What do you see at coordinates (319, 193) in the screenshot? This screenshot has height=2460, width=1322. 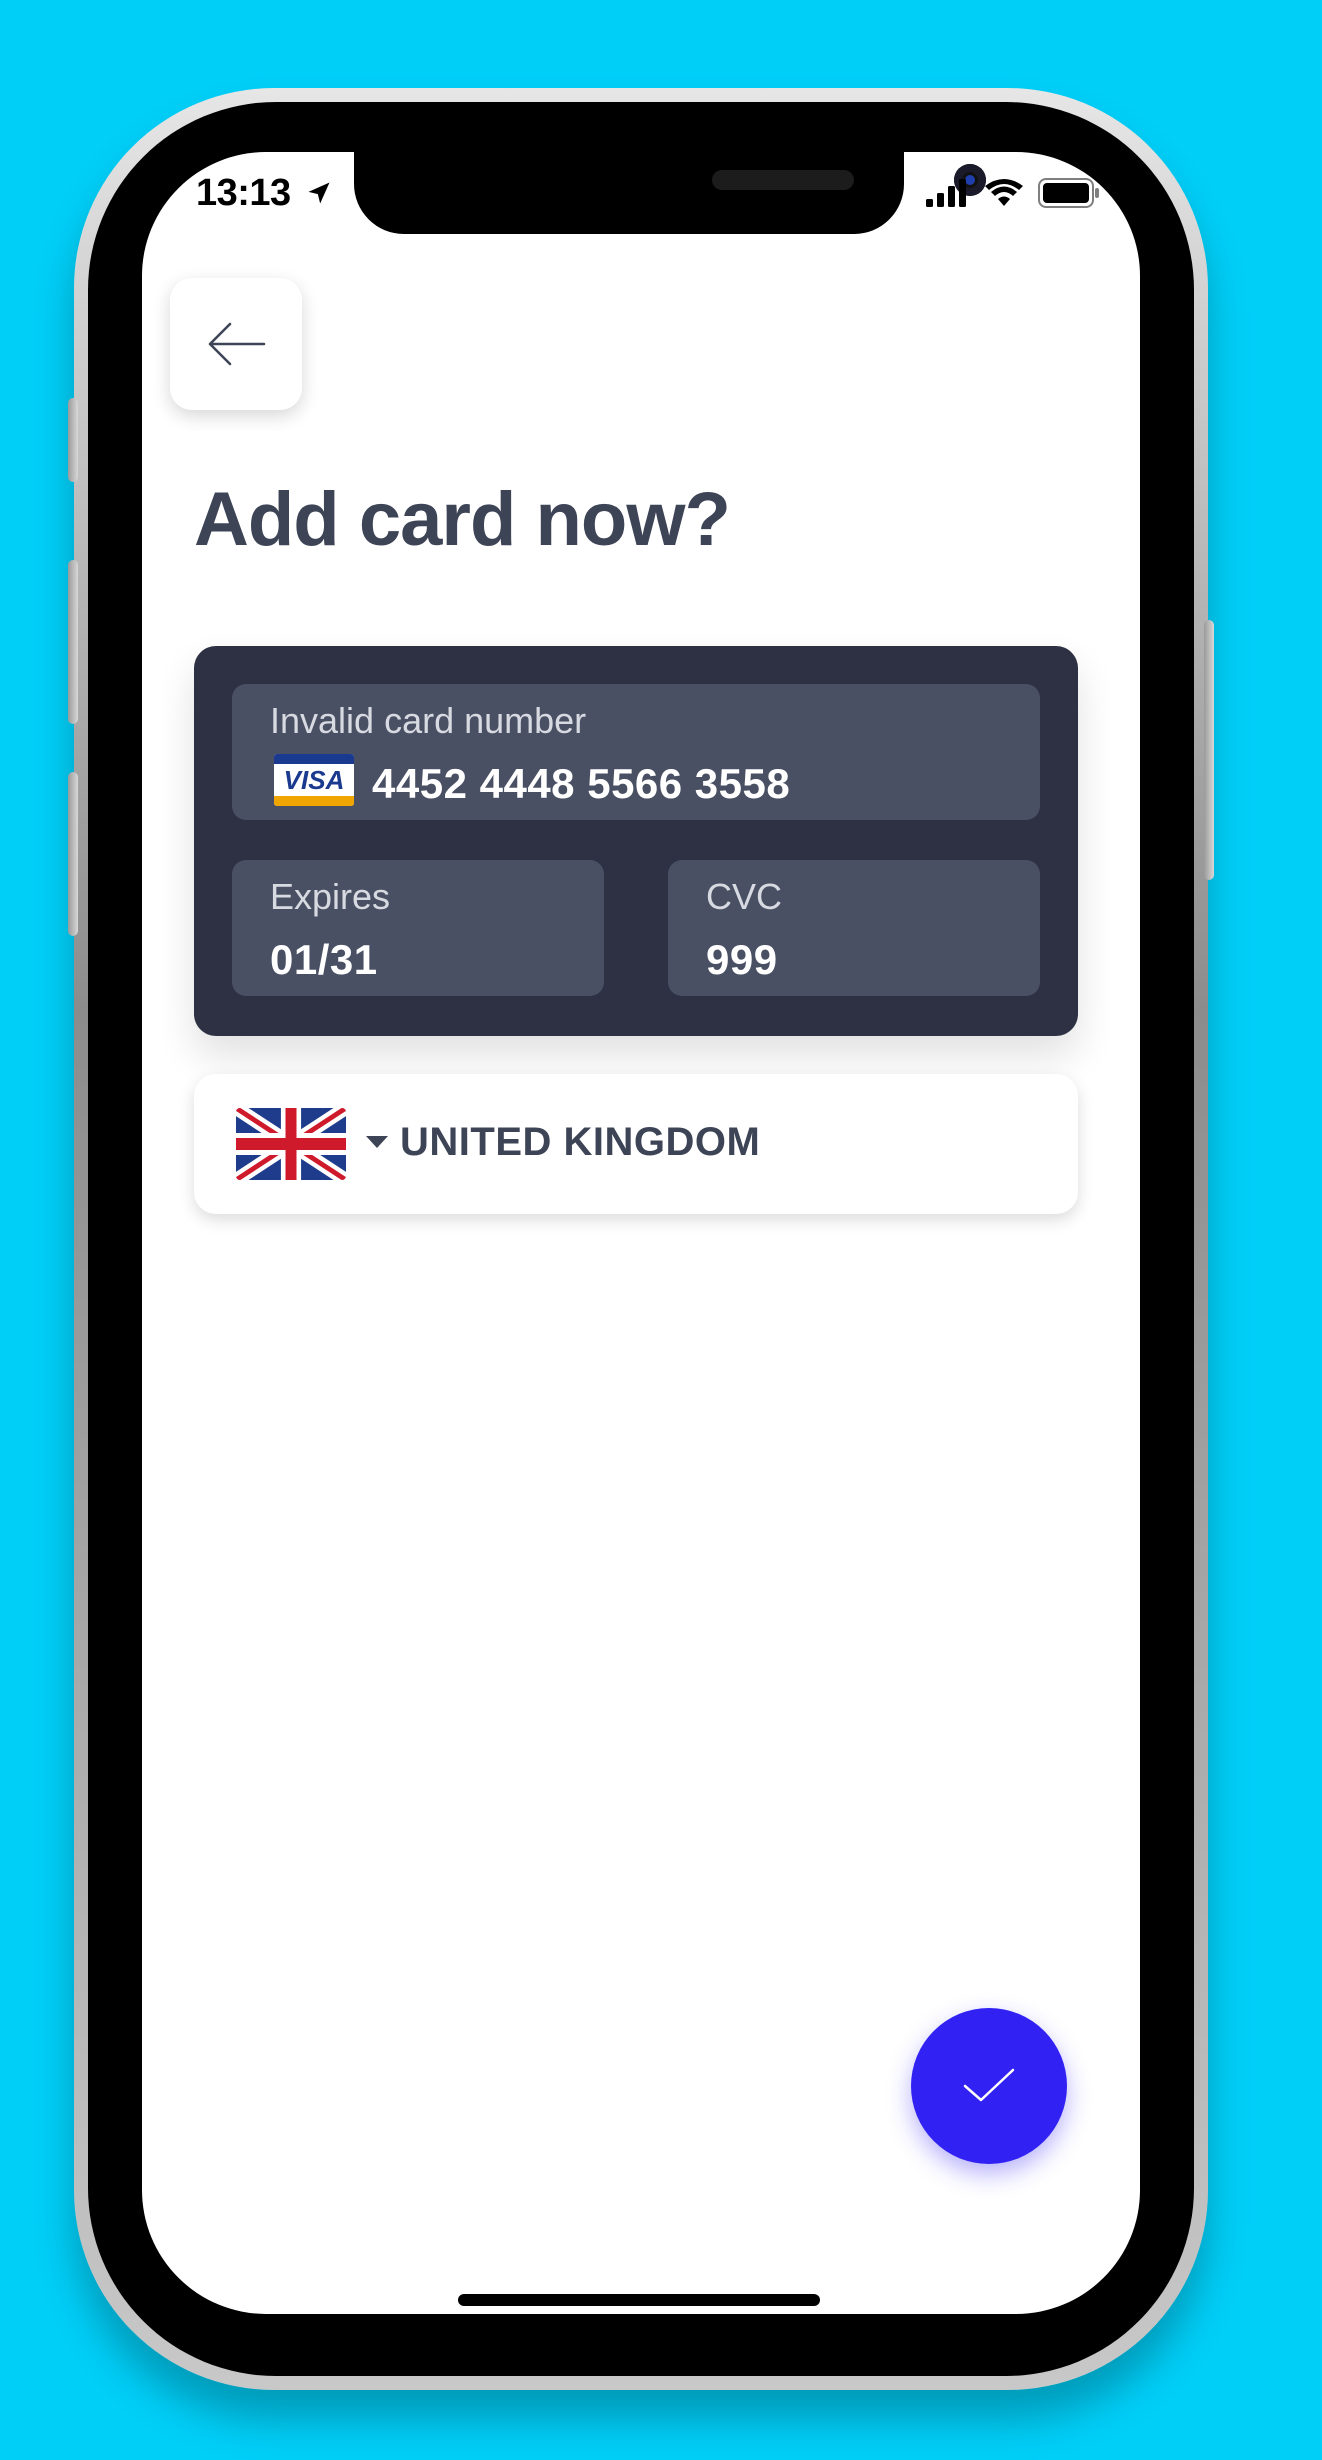 I see `location-arrow-icon` at bounding box center [319, 193].